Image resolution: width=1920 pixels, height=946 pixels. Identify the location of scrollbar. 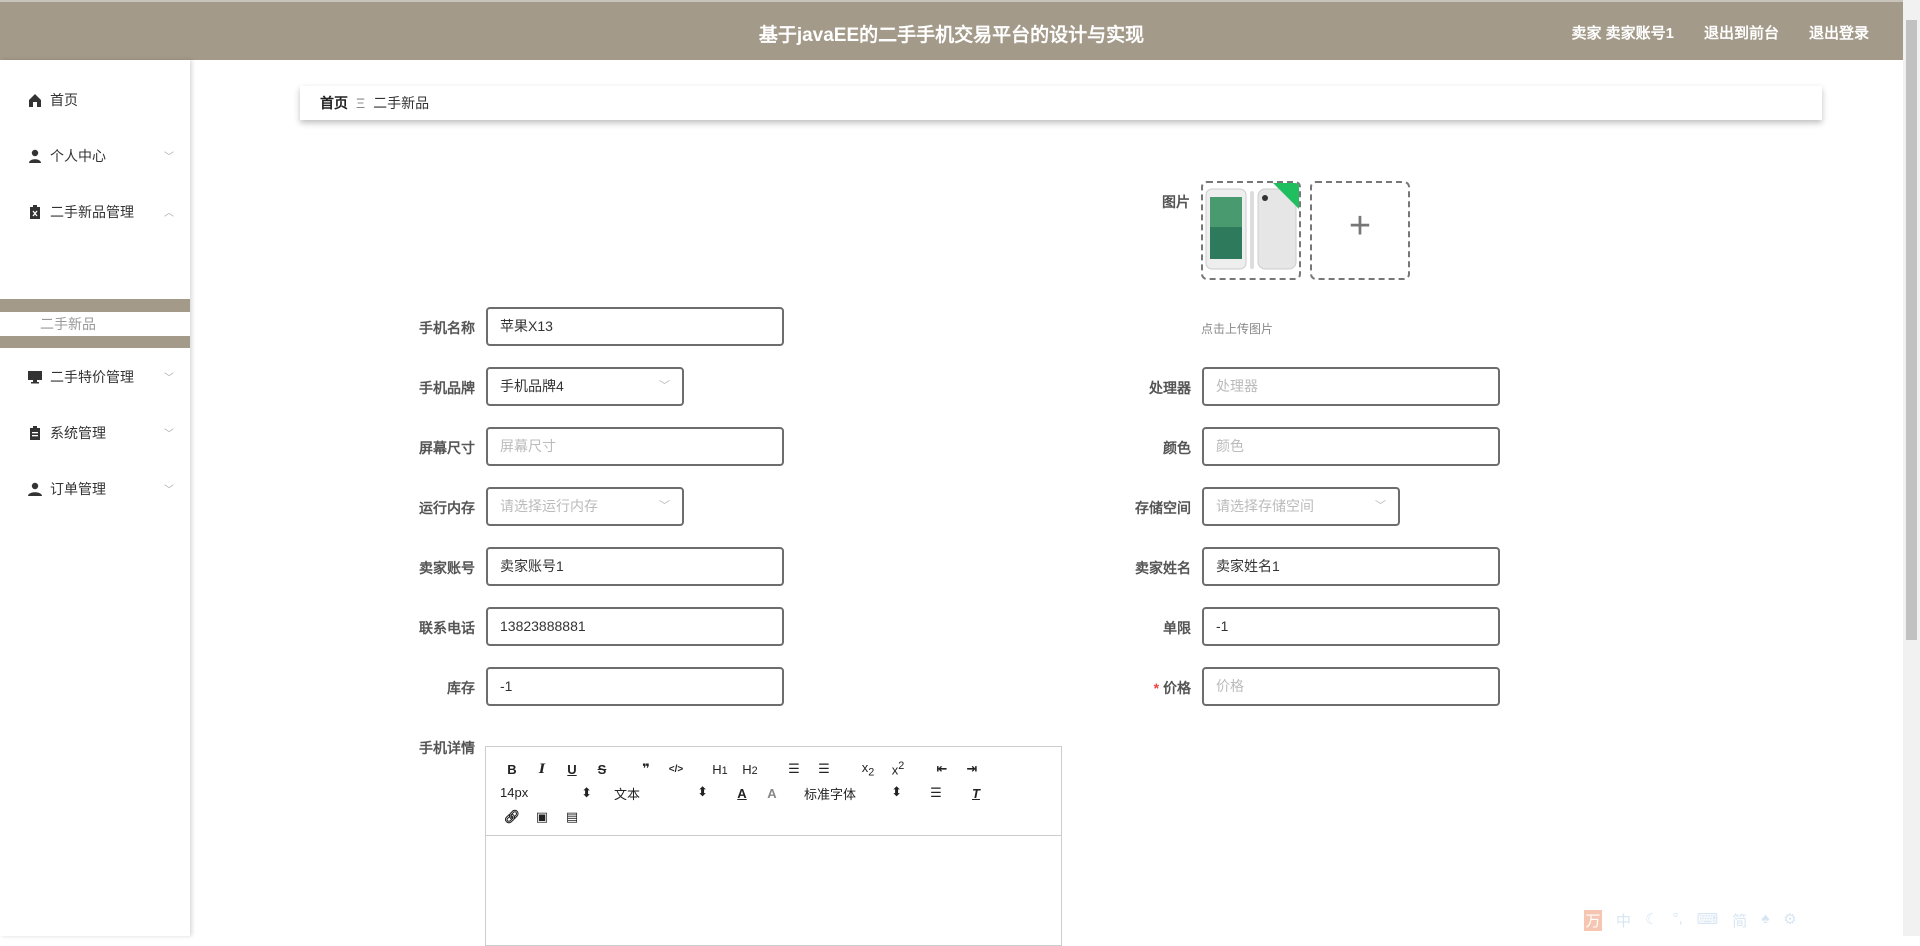
(1911, 468).